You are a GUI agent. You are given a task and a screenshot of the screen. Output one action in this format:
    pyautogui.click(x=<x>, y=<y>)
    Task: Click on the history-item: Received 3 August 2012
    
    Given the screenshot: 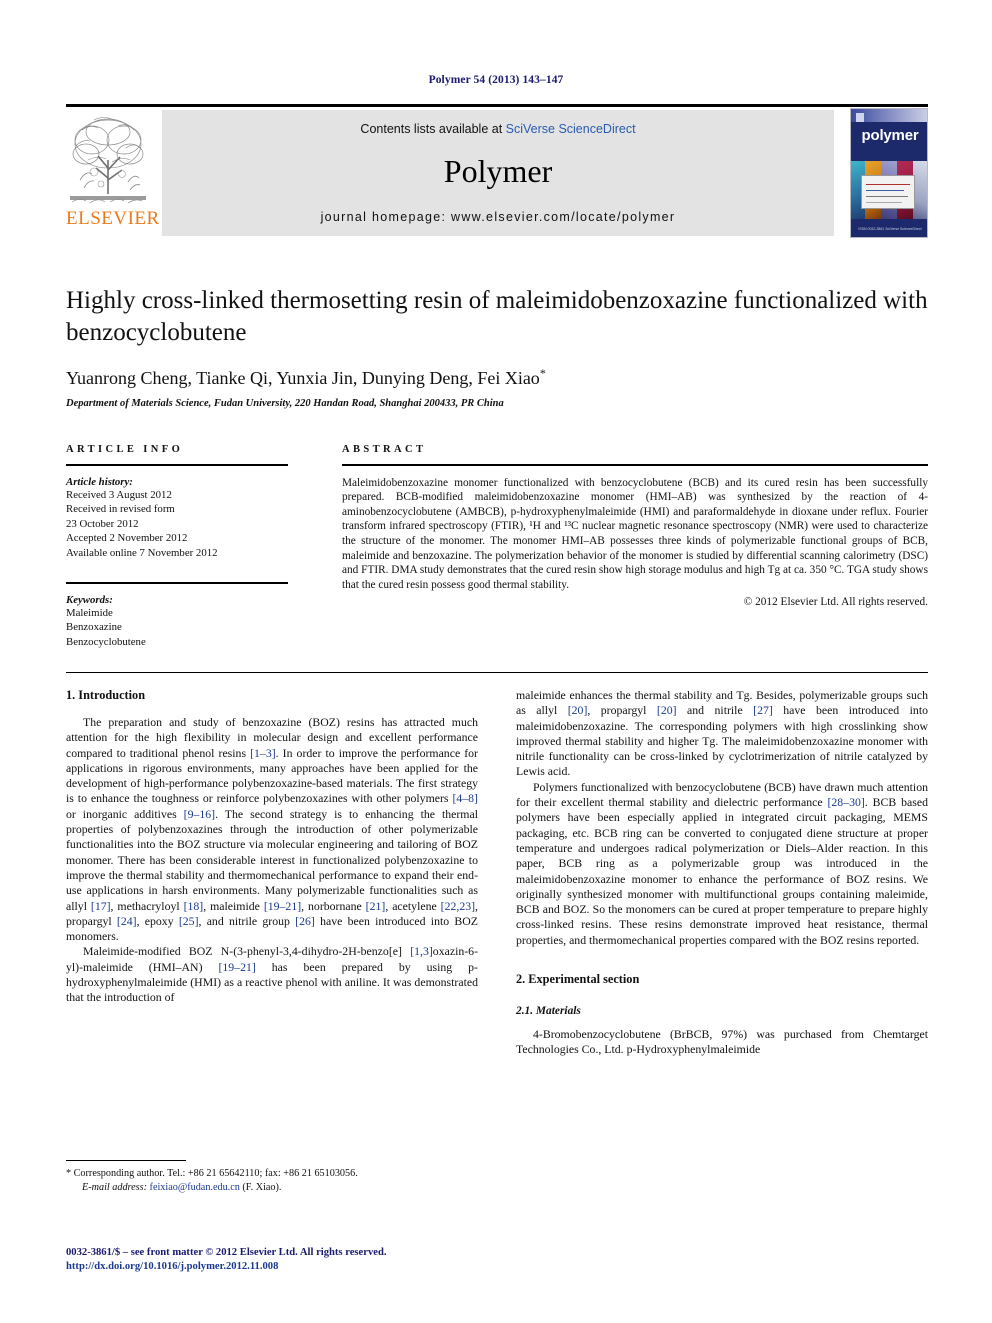 What is the action you would take?
    pyautogui.click(x=119, y=494)
    